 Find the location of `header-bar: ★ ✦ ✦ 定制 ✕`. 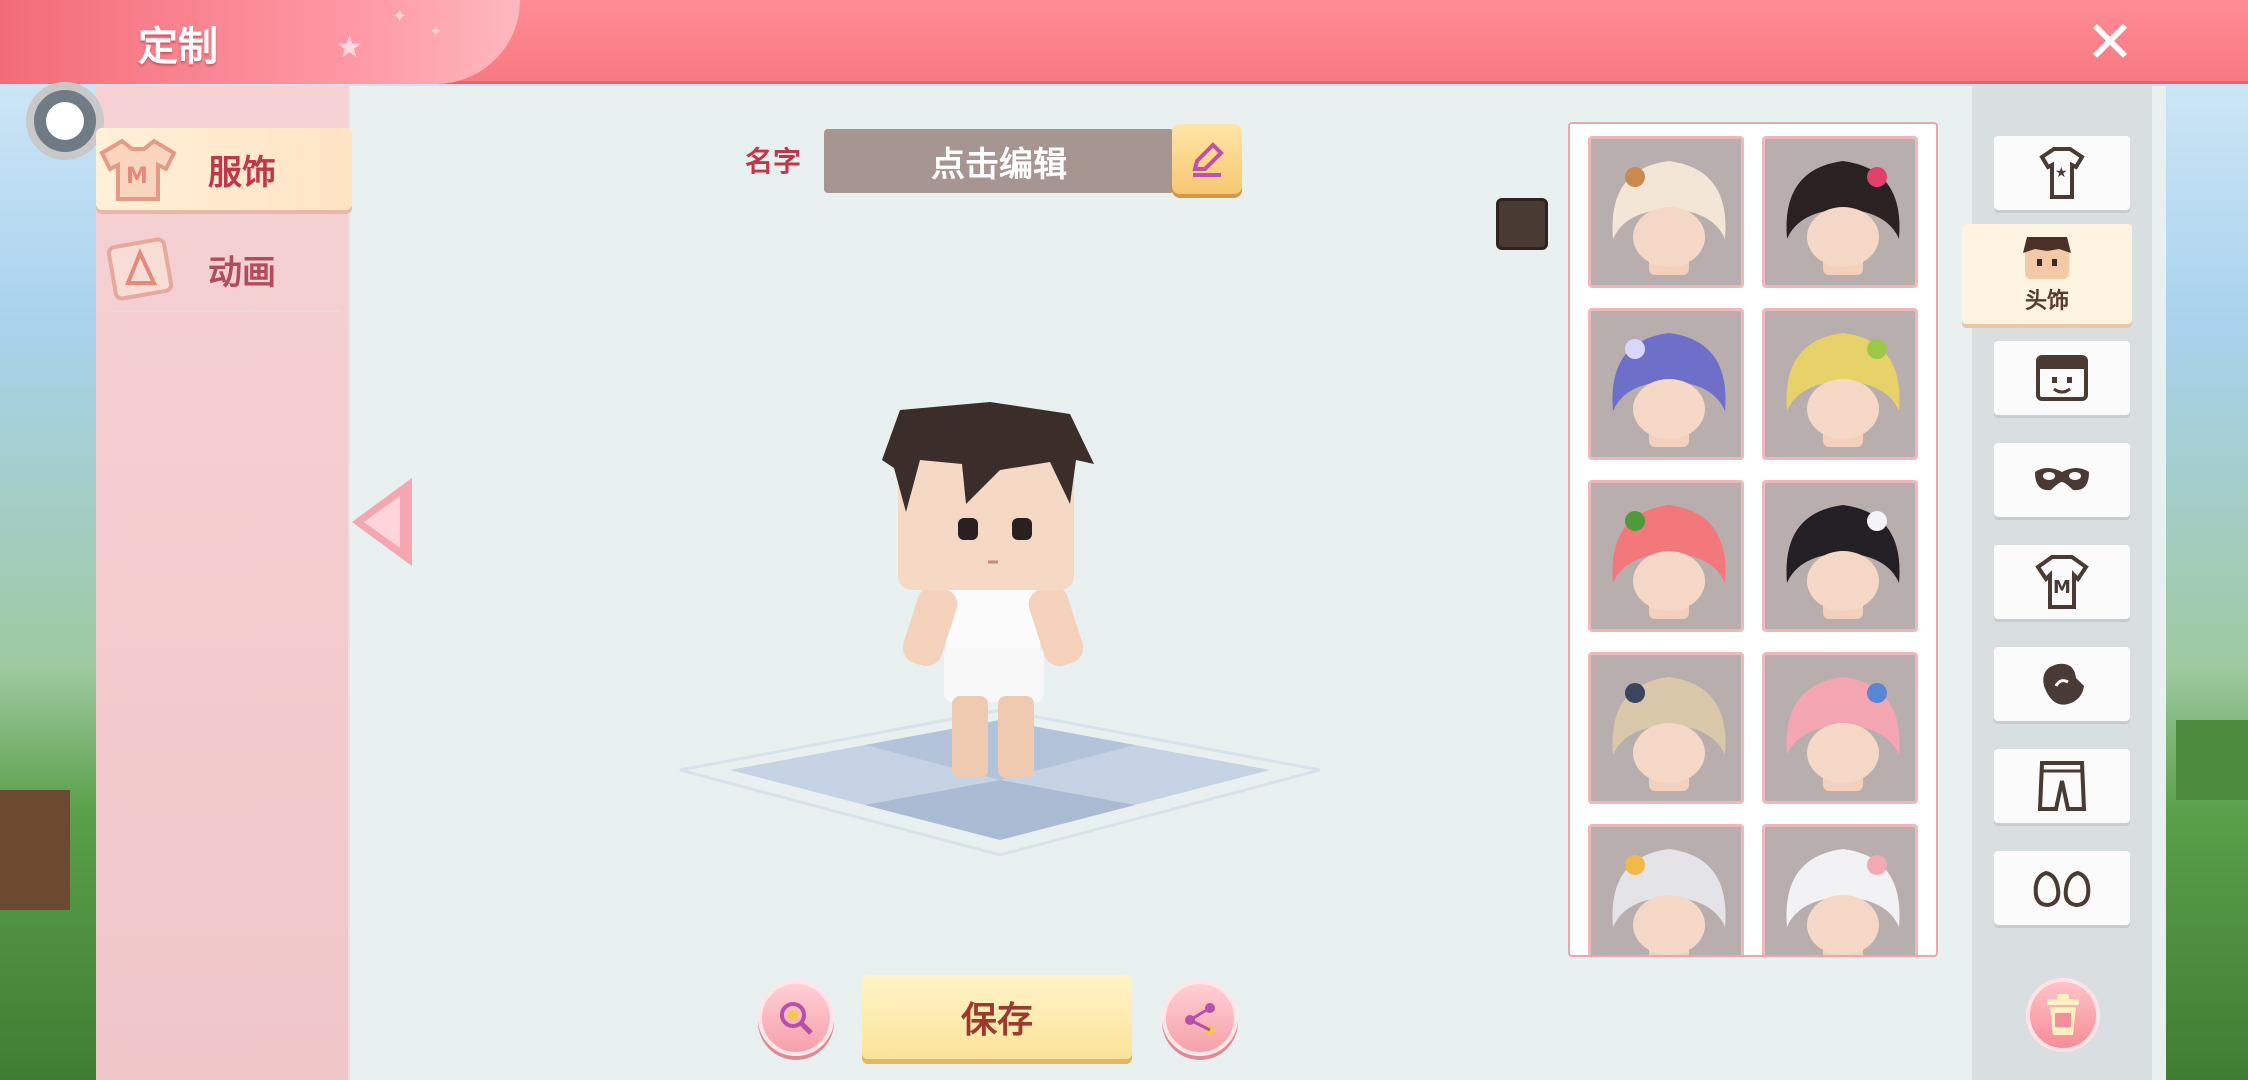

header-bar: ★ ✦ ✦ 定制 ✕ is located at coordinates (1124, 42).